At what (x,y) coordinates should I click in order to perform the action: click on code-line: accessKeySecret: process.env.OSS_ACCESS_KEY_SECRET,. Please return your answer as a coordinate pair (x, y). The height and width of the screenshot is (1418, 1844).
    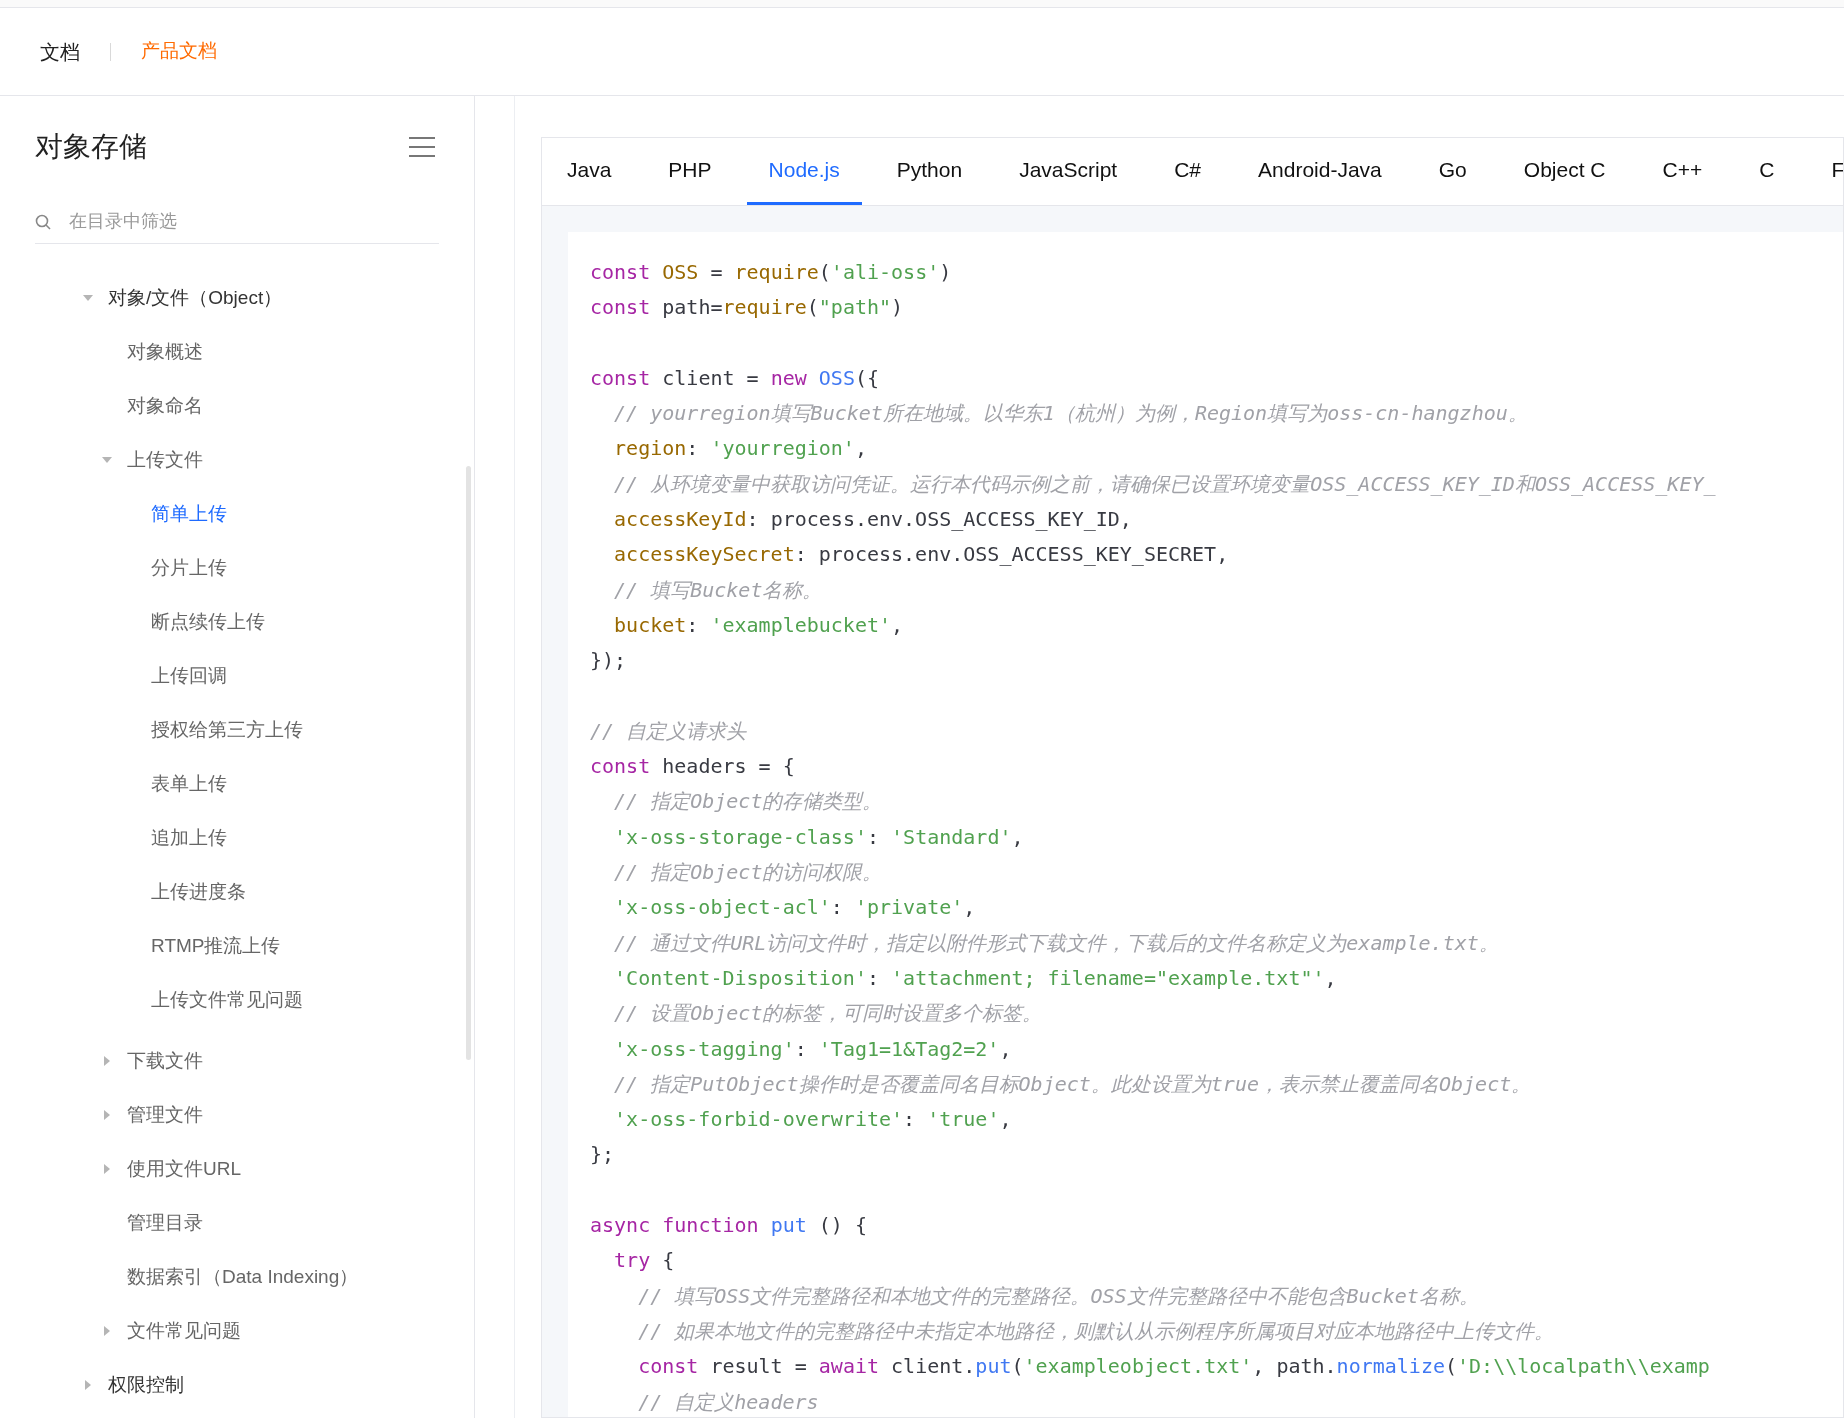
    Looking at the image, I should click on (921, 554).